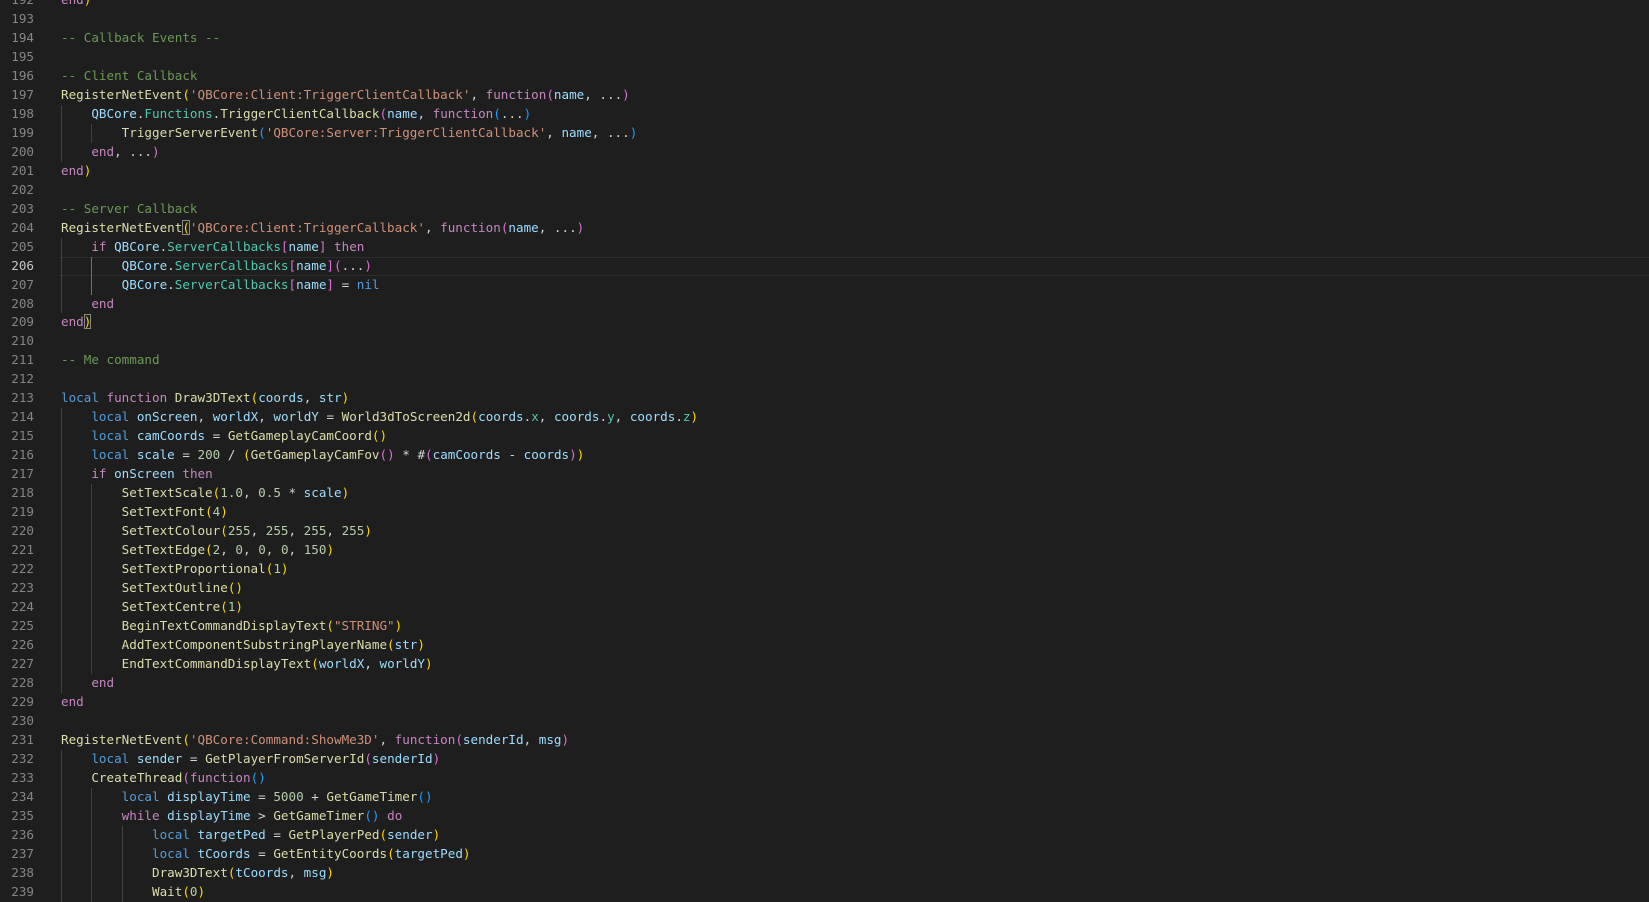 This screenshot has width=1649, height=902. Describe the element at coordinates (224, 853) in the screenshot. I see `token-variable: tCoords` at that location.